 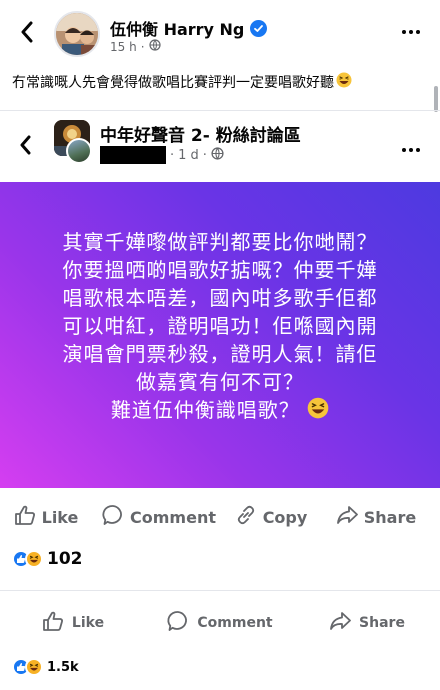 I want to click on verified-badge-icon, so click(x=259, y=28).